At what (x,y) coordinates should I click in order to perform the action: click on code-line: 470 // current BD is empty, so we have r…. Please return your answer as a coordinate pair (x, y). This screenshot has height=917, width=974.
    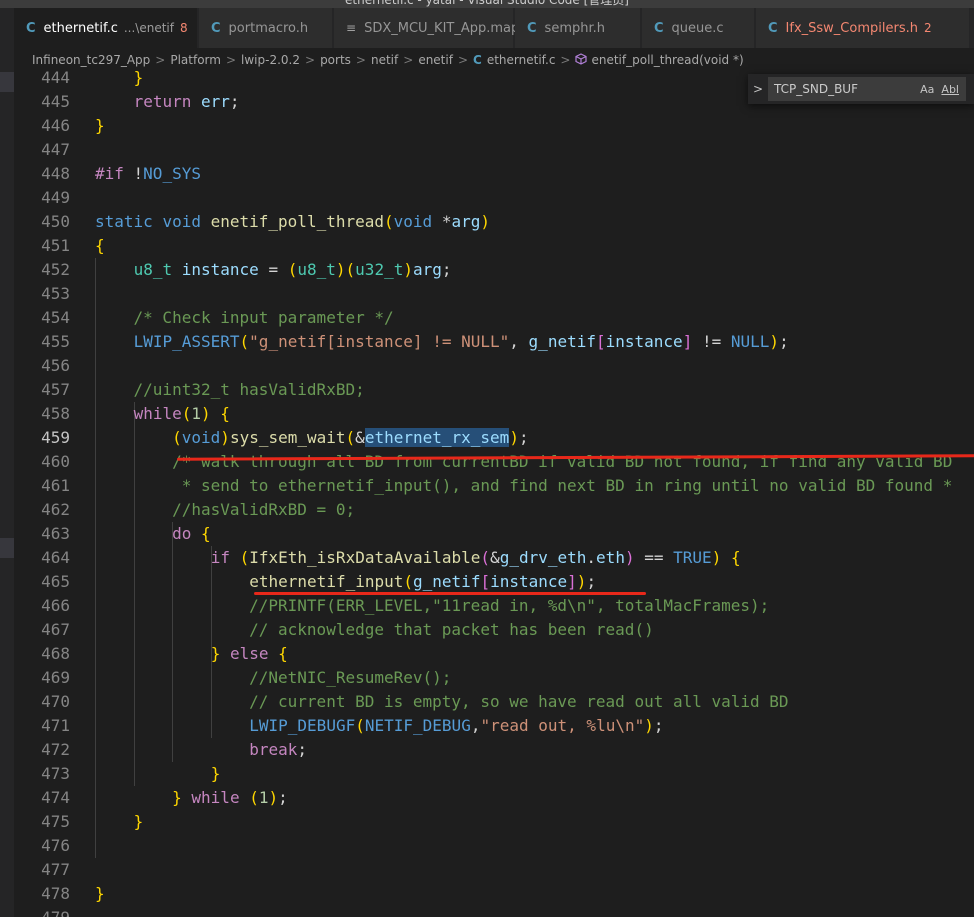
    Looking at the image, I should click on (494, 702).